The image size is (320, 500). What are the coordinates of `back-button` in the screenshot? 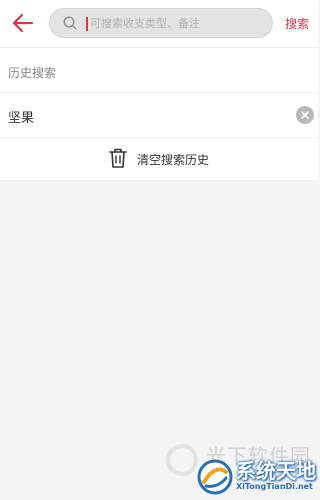 It's located at (23, 23).